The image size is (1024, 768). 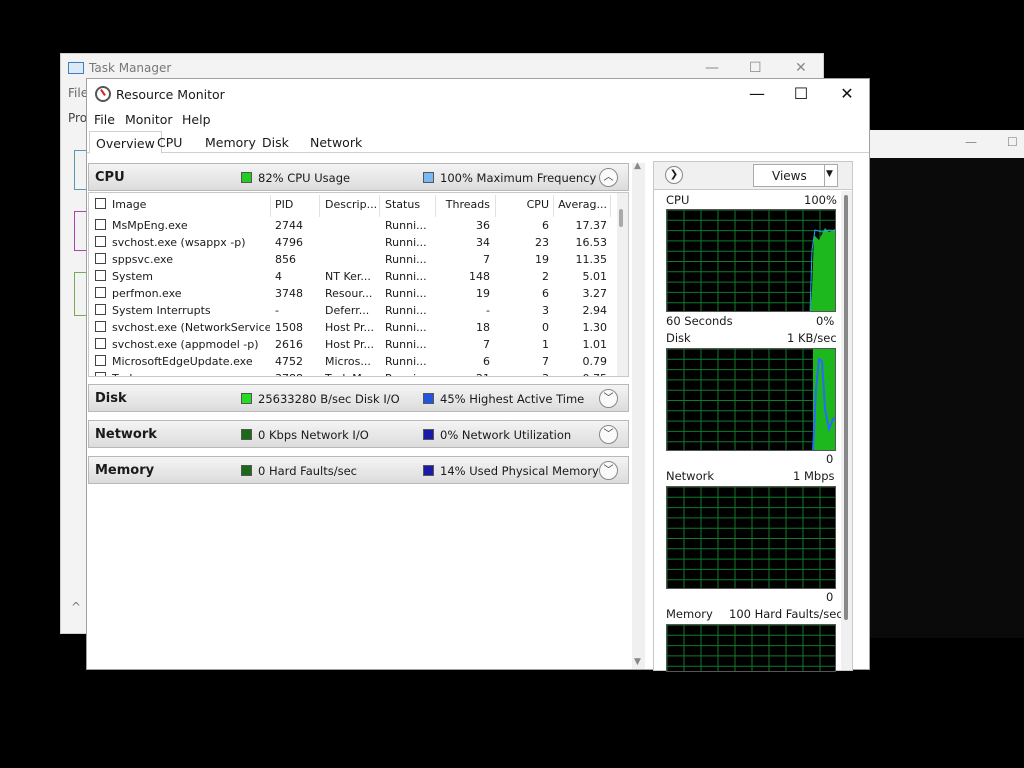 I want to click on task-manager-tab: Pro, so click(x=77, y=118).